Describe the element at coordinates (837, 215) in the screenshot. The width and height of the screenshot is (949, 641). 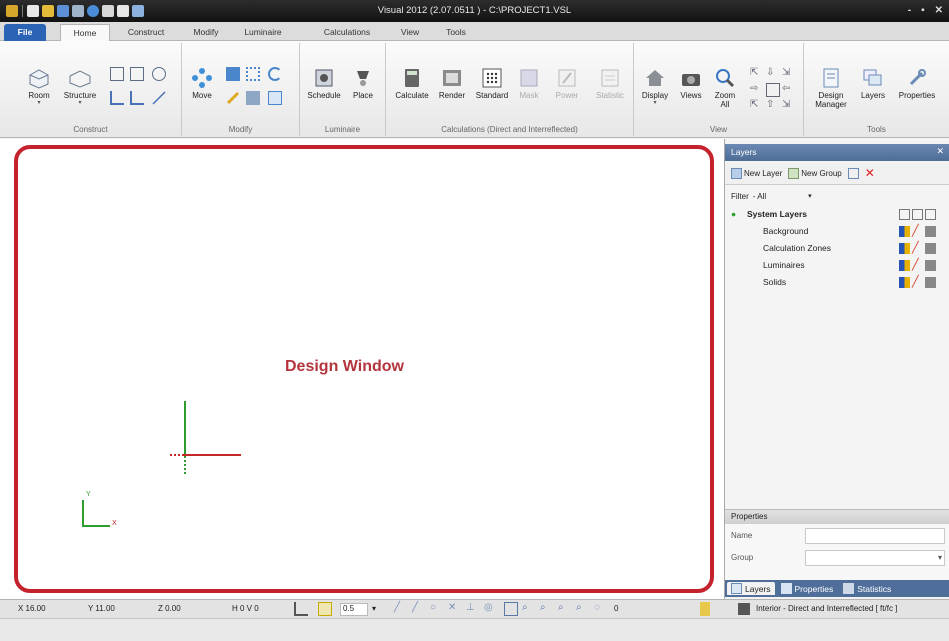
I see `tree-group-system-layers: ● System Layers` at that location.